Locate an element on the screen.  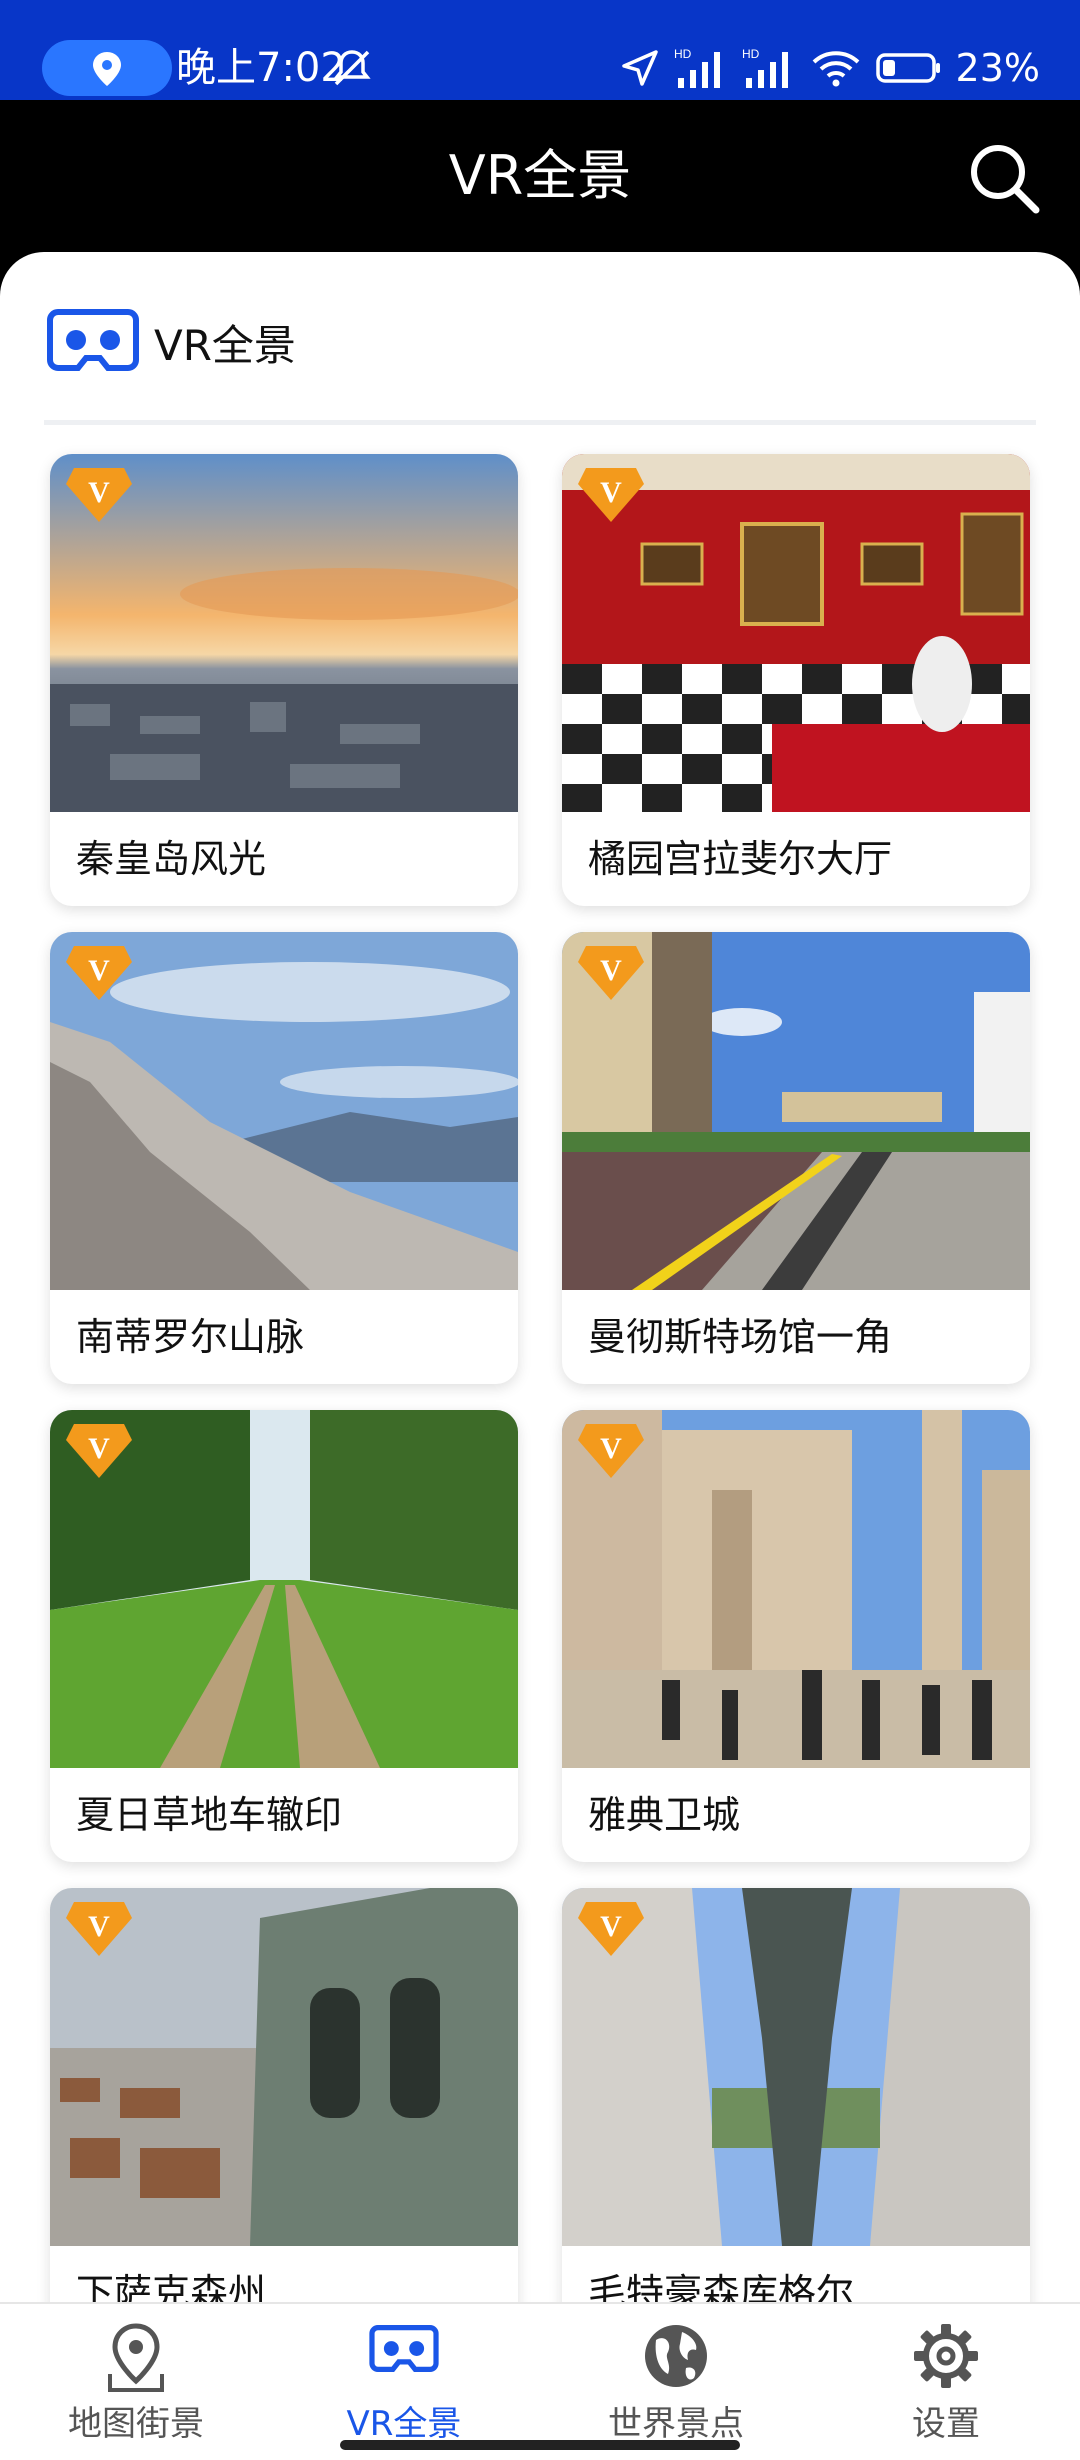
card-title: 毛特豪森库格尔 is located at coordinates (721, 2286).